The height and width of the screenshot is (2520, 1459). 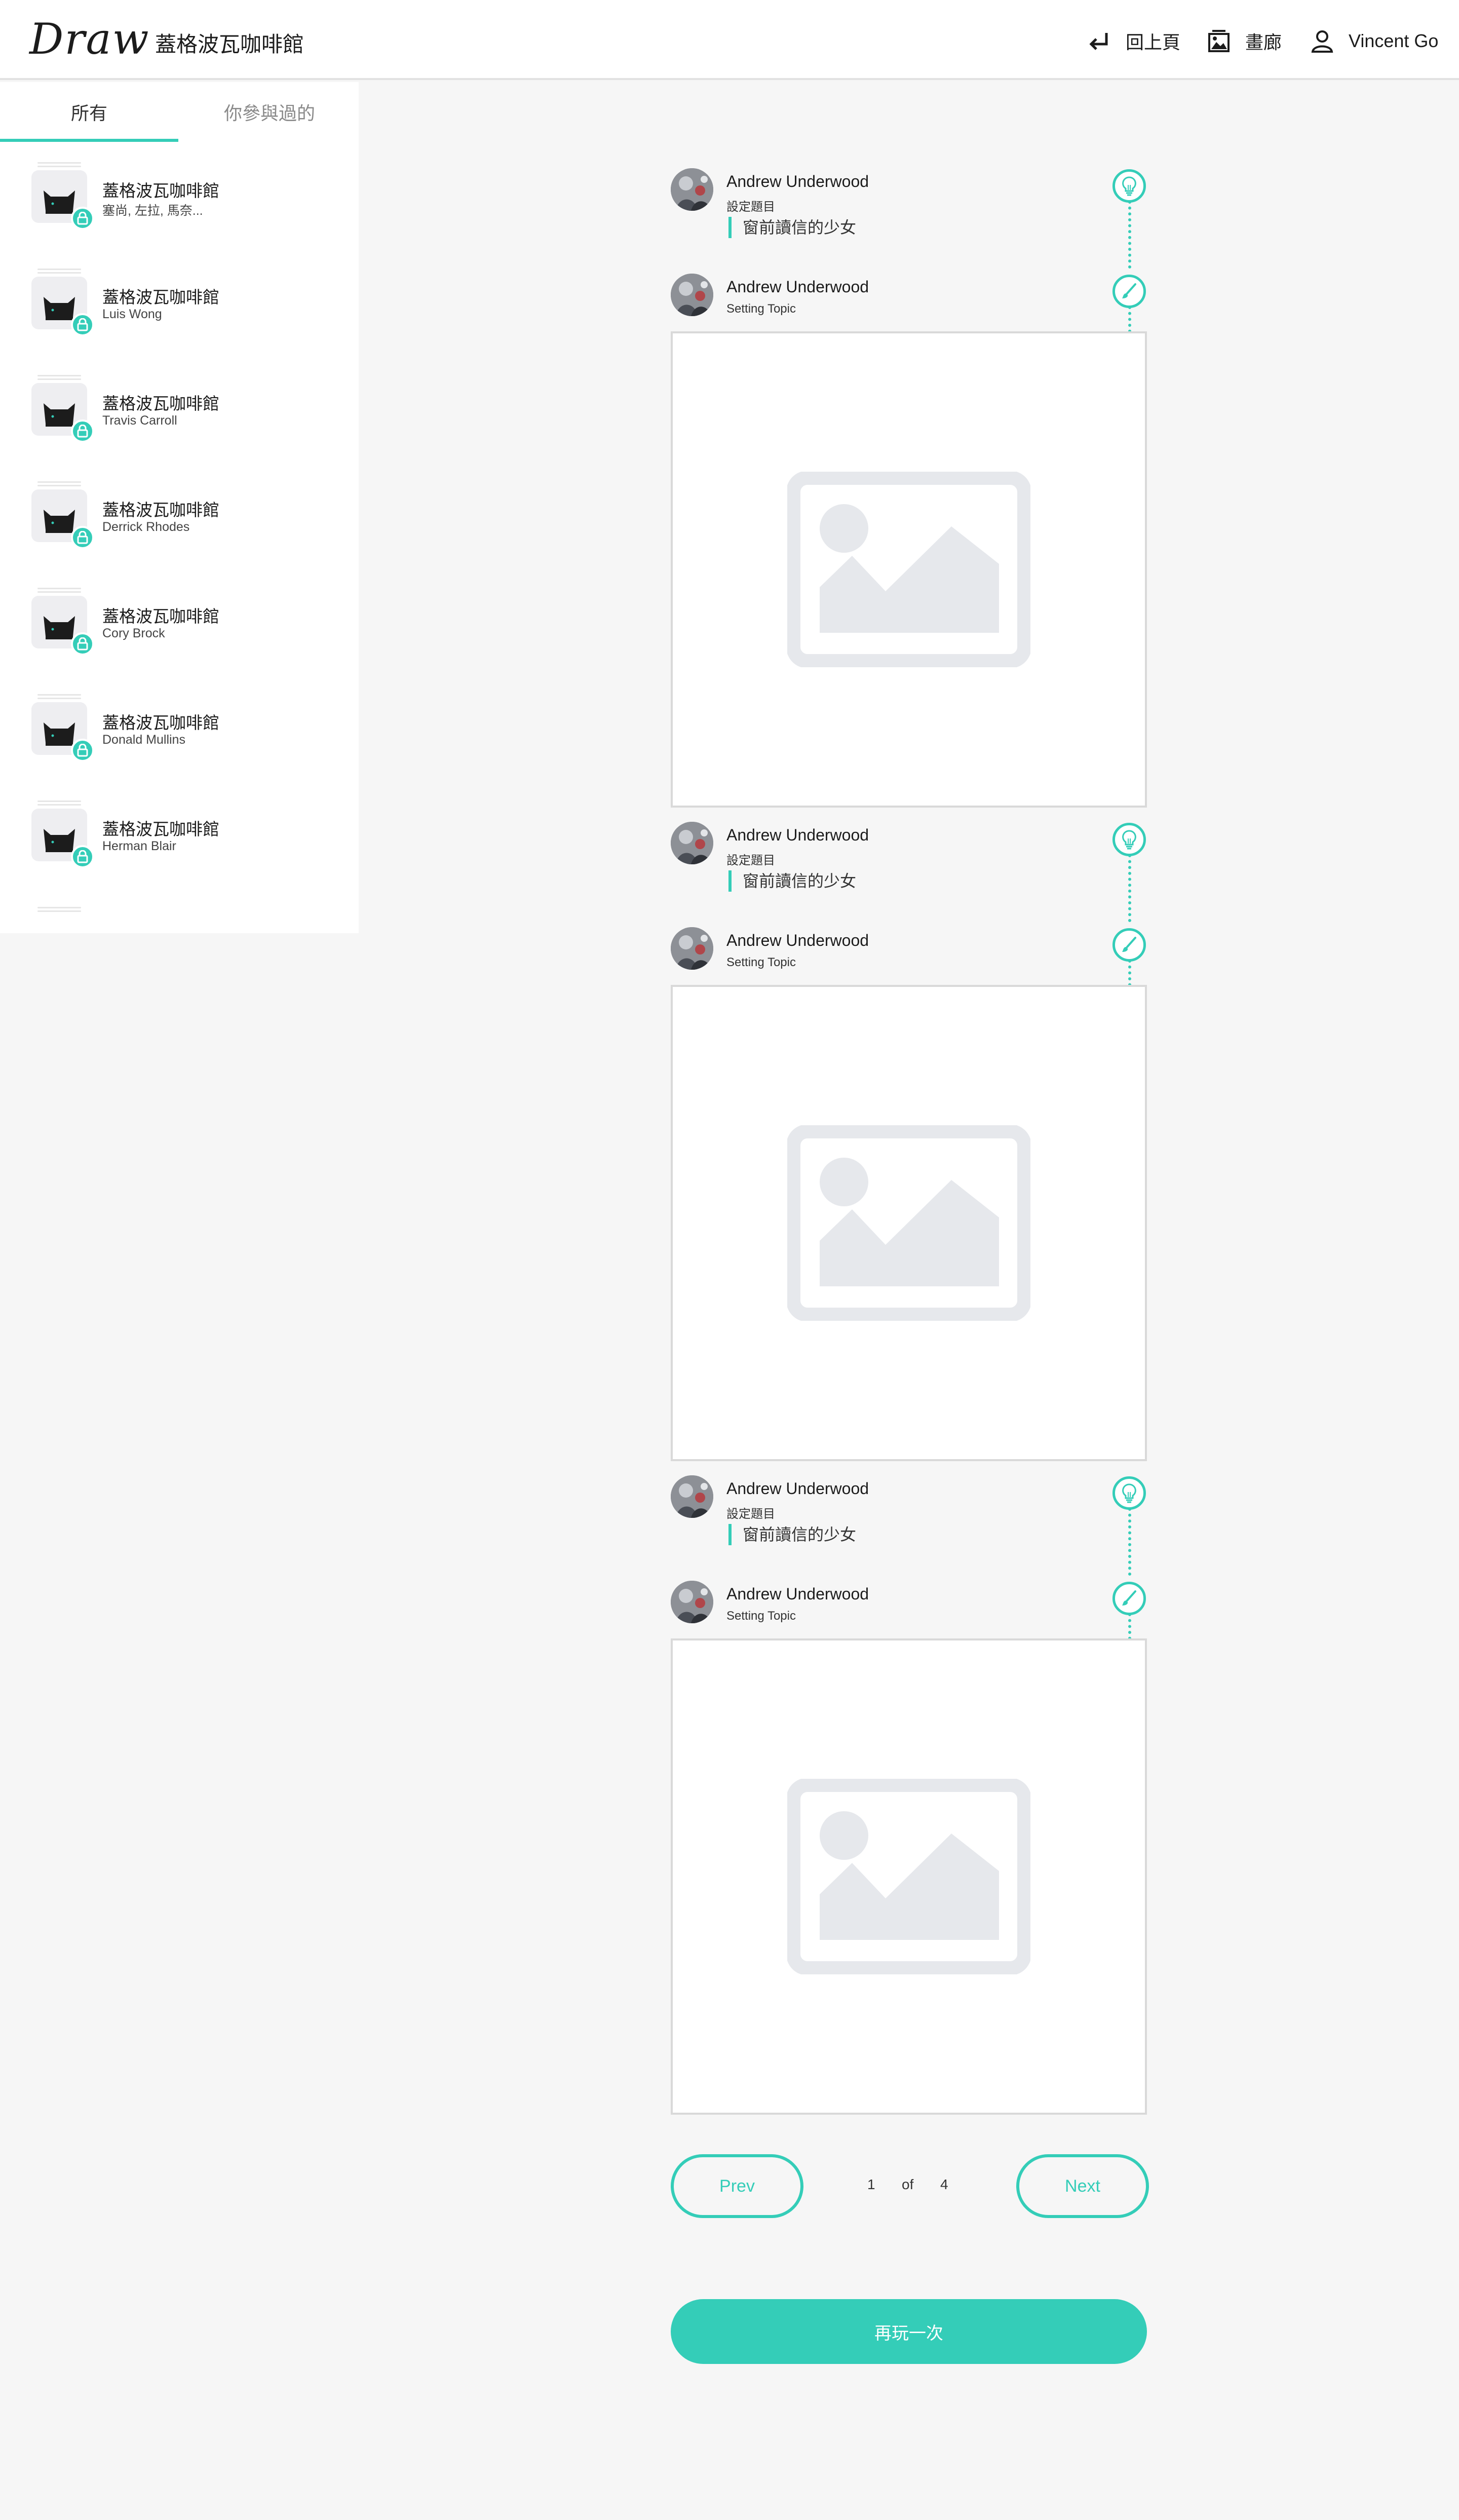 I want to click on room-item: 蓋格波瓦咖啡館 Luis Wong, so click(x=179, y=302).